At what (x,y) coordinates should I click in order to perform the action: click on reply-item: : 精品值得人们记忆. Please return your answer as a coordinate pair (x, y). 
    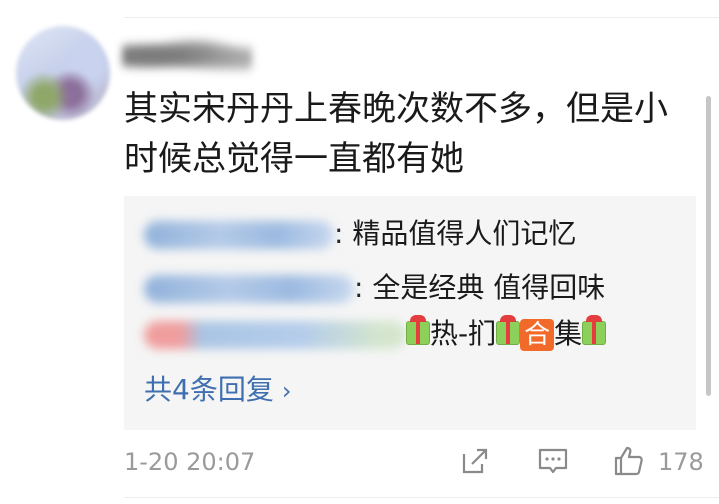
    Looking at the image, I should click on (360, 234).